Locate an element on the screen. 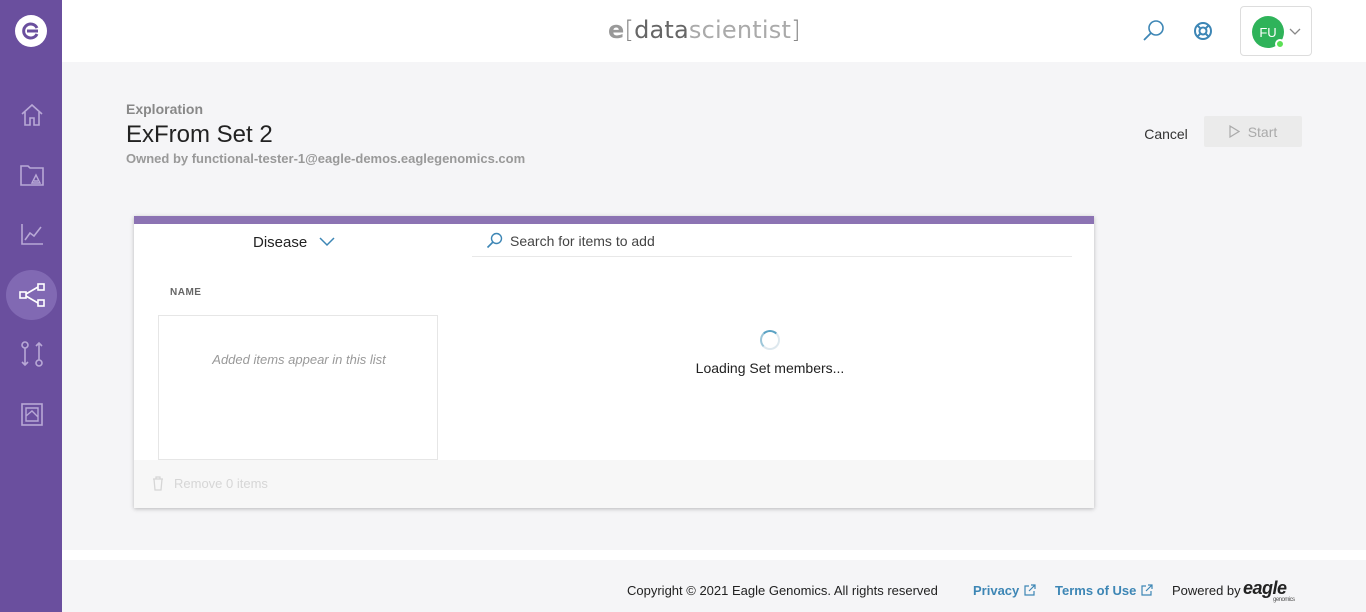 The width and height of the screenshot is (1366, 612). app-logo-icon is located at coordinates (30, 31).